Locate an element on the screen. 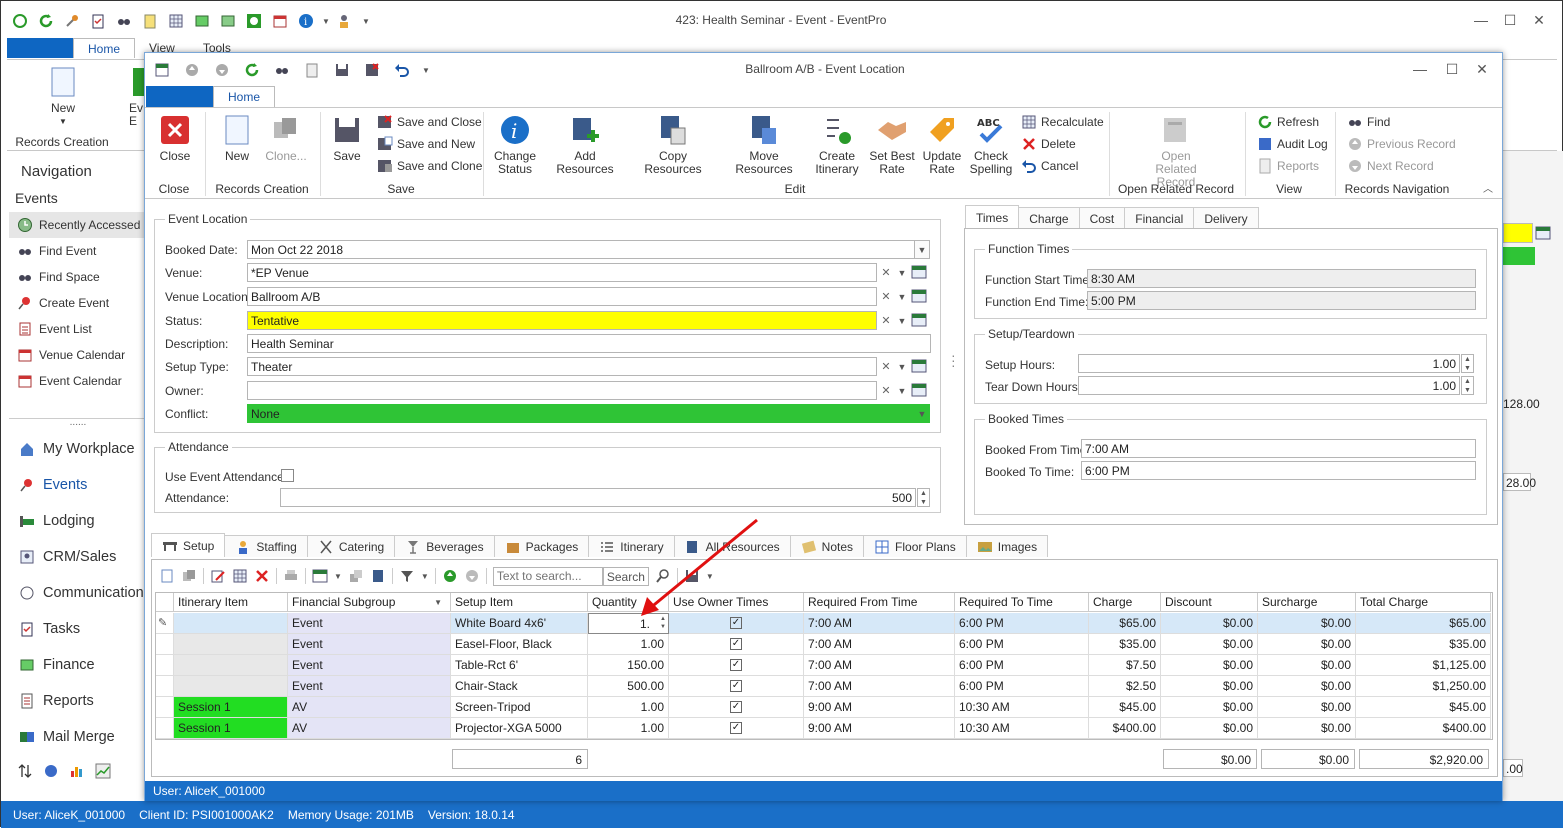  save-and-close-button: Save and Close is located at coordinates (429, 122).